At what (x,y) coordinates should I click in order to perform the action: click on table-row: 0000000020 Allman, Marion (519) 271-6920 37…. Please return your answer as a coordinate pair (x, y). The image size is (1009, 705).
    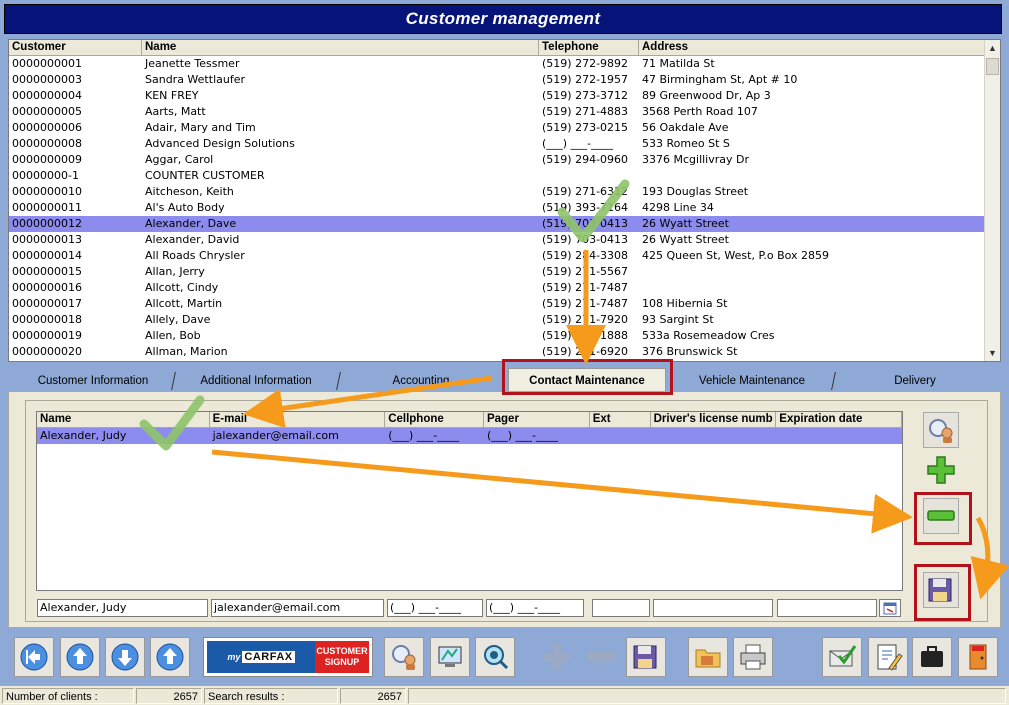
    Looking at the image, I should click on (497, 352).